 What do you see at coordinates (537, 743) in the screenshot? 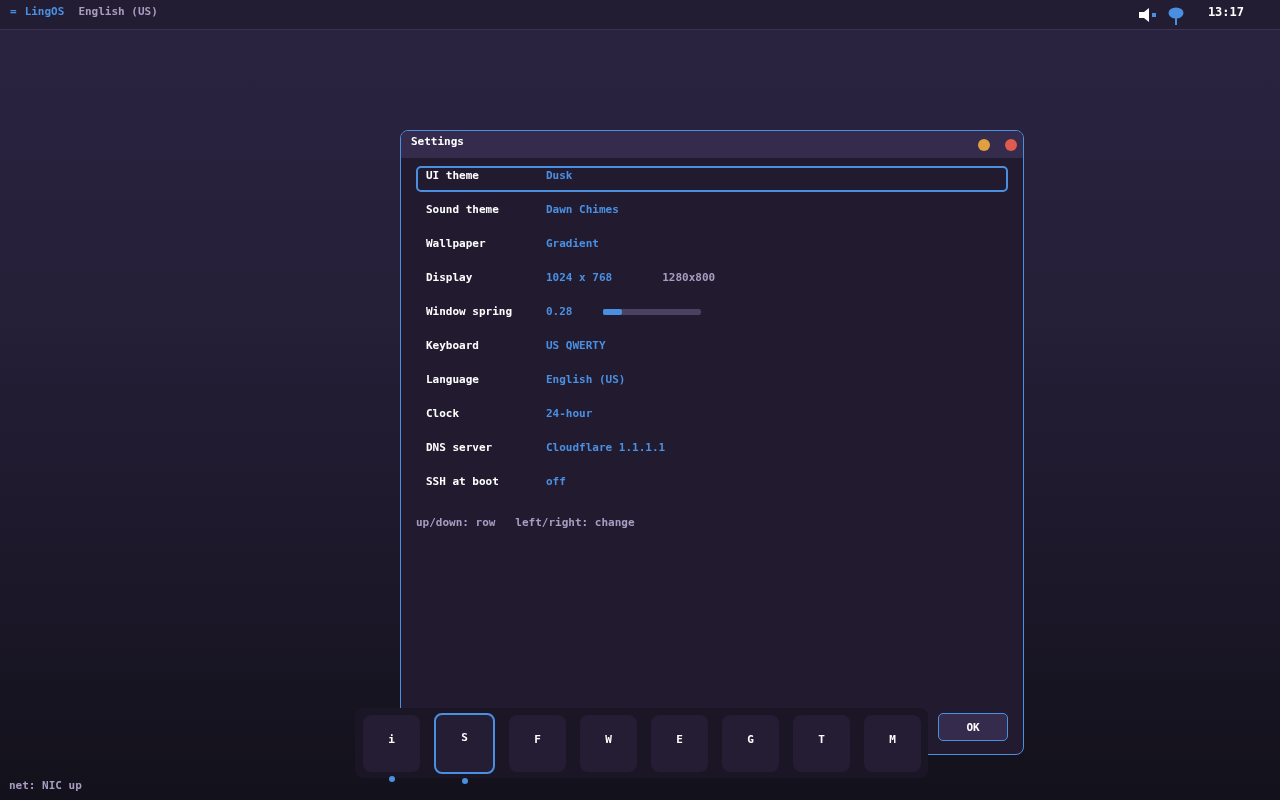
I see `dock-app-button: F` at bounding box center [537, 743].